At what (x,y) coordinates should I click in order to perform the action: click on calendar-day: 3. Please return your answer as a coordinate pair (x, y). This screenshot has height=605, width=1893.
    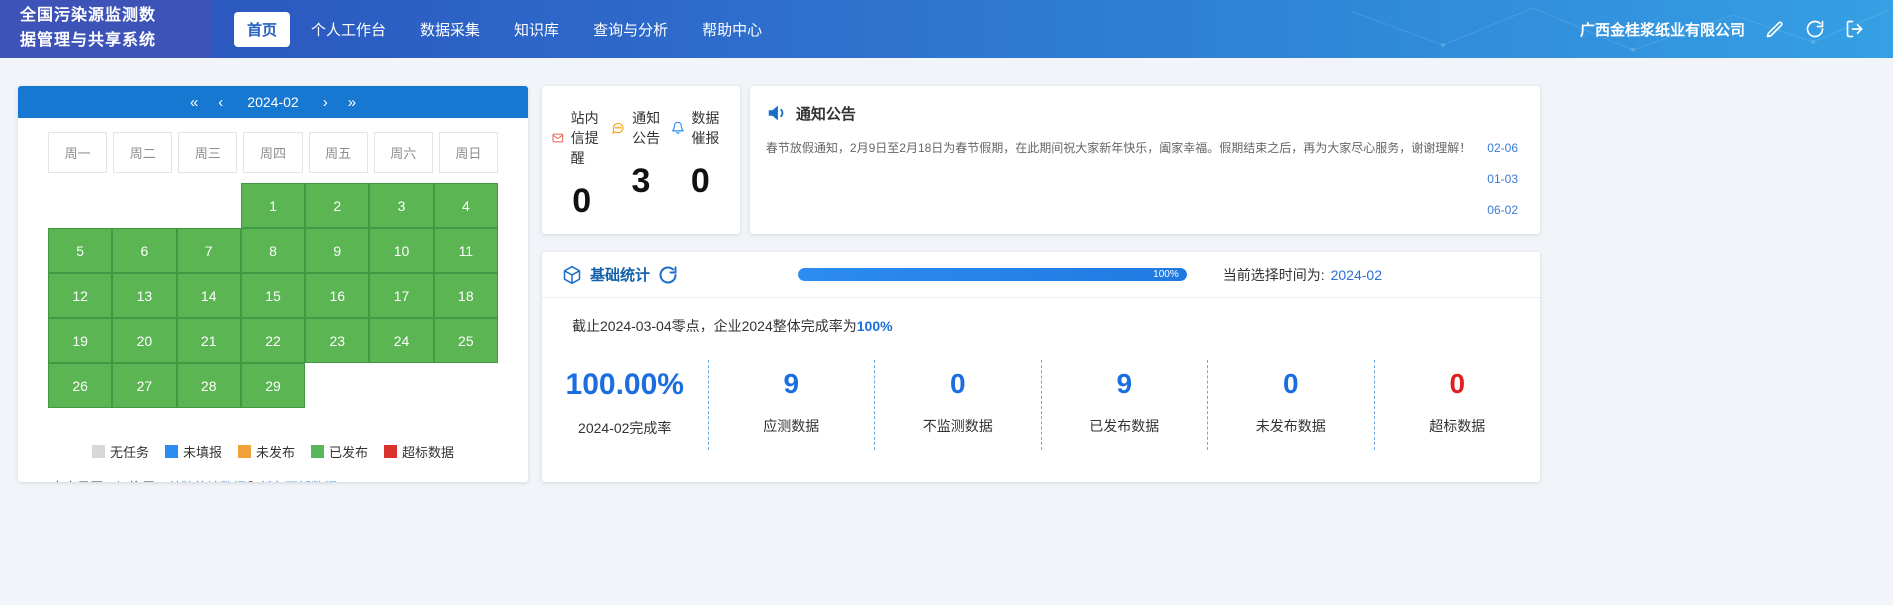
    Looking at the image, I should click on (401, 205).